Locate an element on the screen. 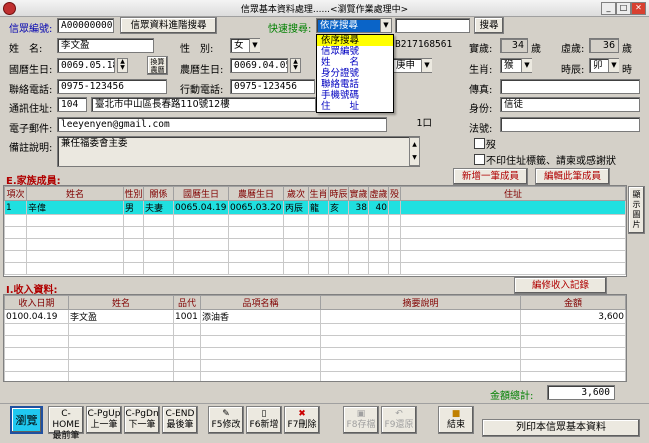 The image size is (649, 443). edit-member-button: 編輯此筆成員 is located at coordinates (572, 176).